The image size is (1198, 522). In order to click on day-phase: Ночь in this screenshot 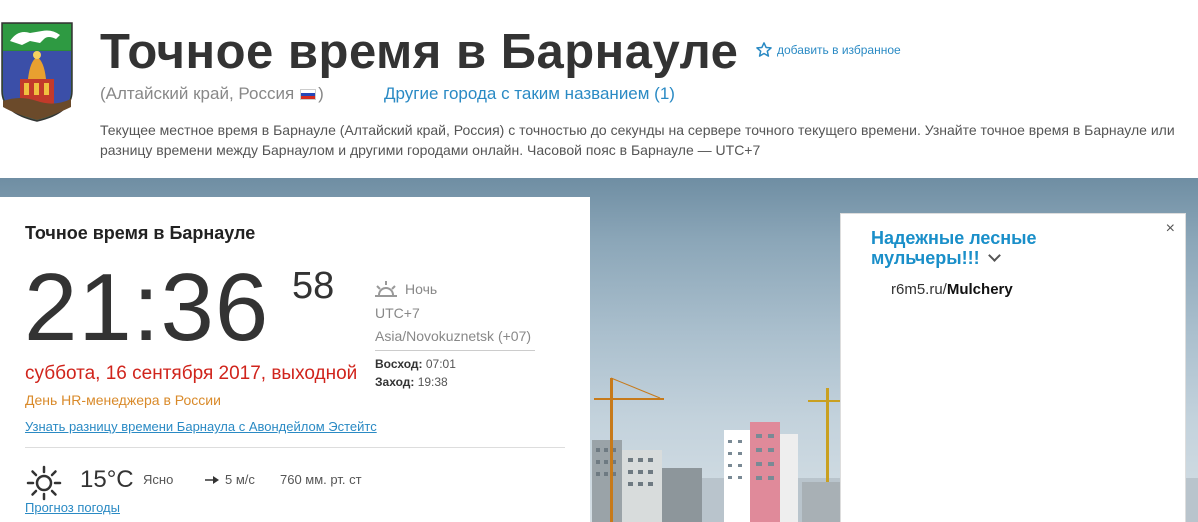, I will do `click(405, 289)`.